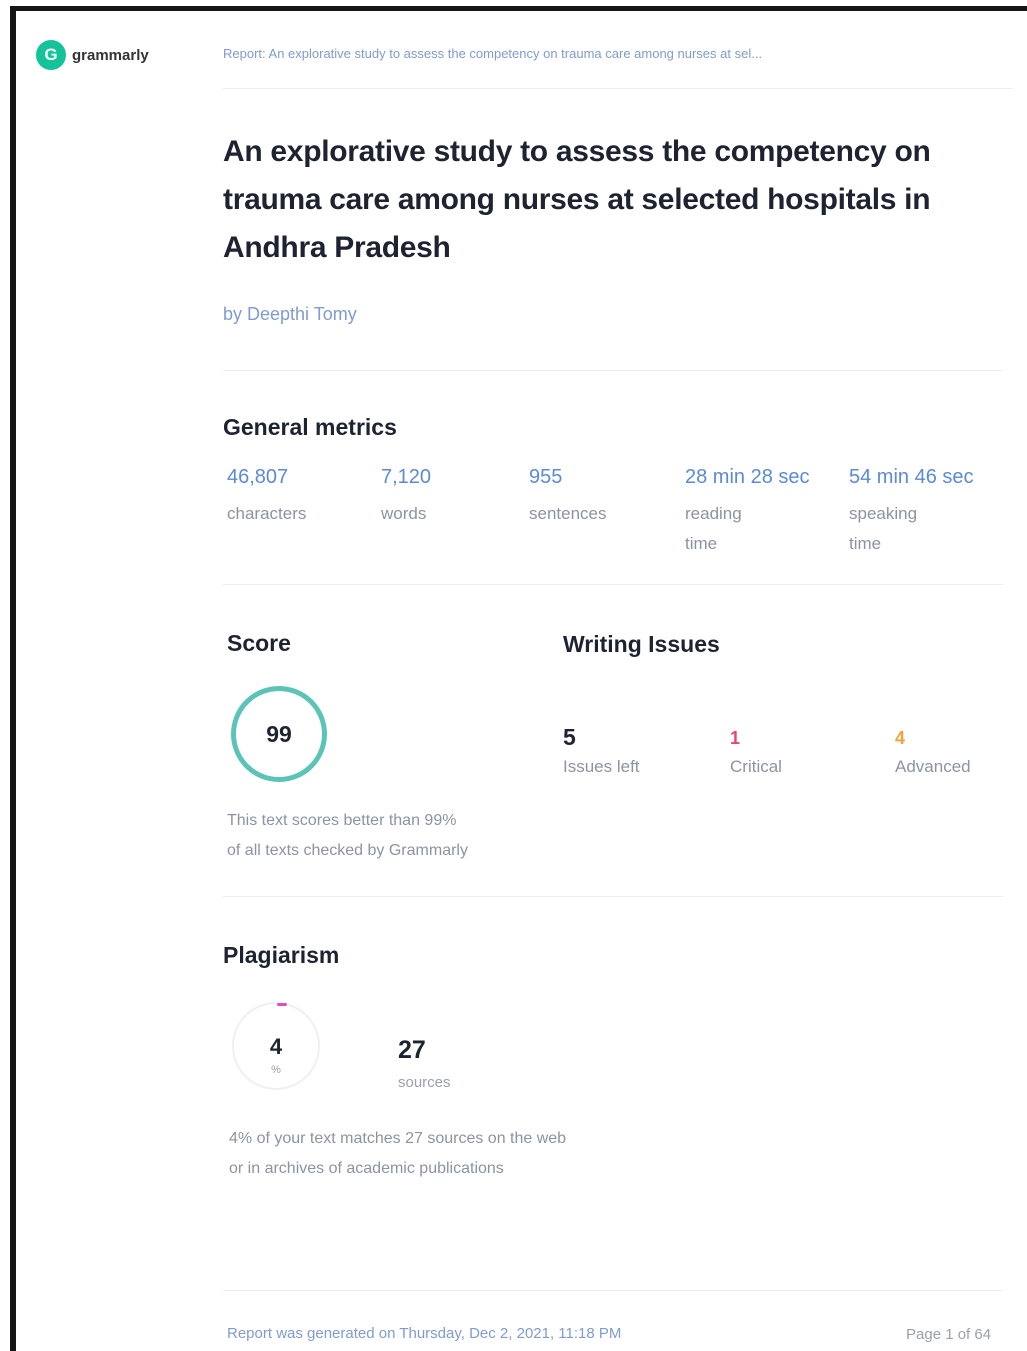 The width and height of the screenshot is (1027, 1351). Describe the element at coordinates (259, 643) in the screenshot. I see `score-heading: Score` at that location.